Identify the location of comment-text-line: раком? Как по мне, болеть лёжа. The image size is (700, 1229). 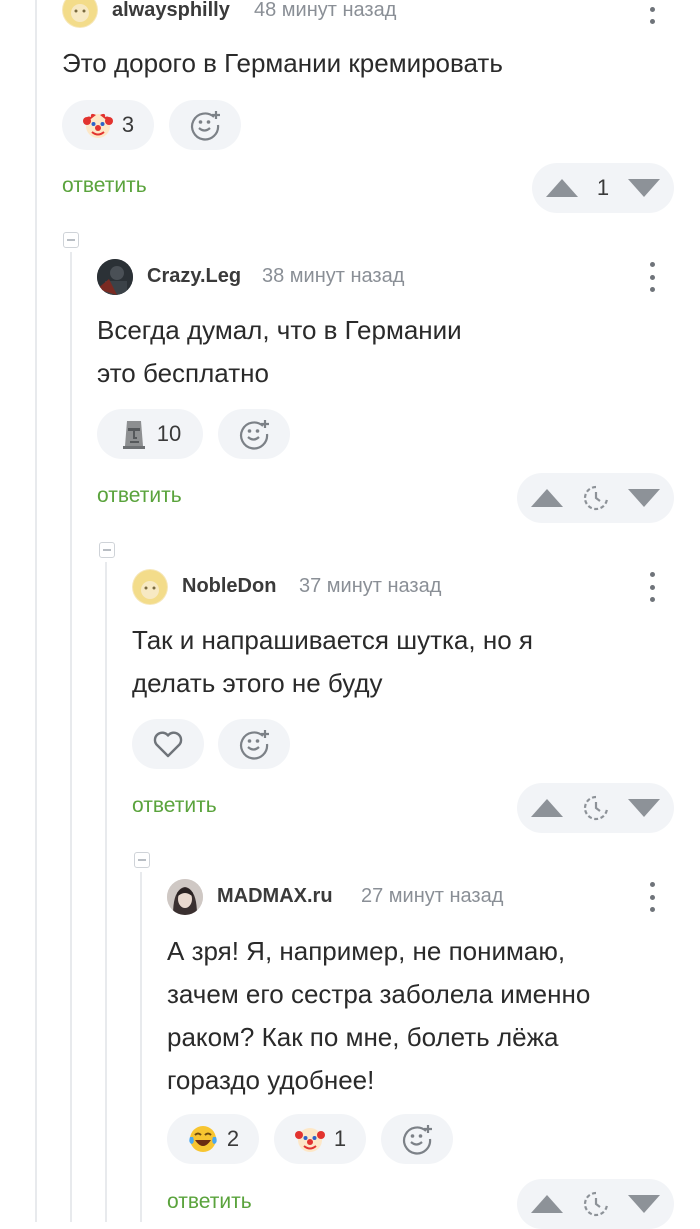
(363, 1037).